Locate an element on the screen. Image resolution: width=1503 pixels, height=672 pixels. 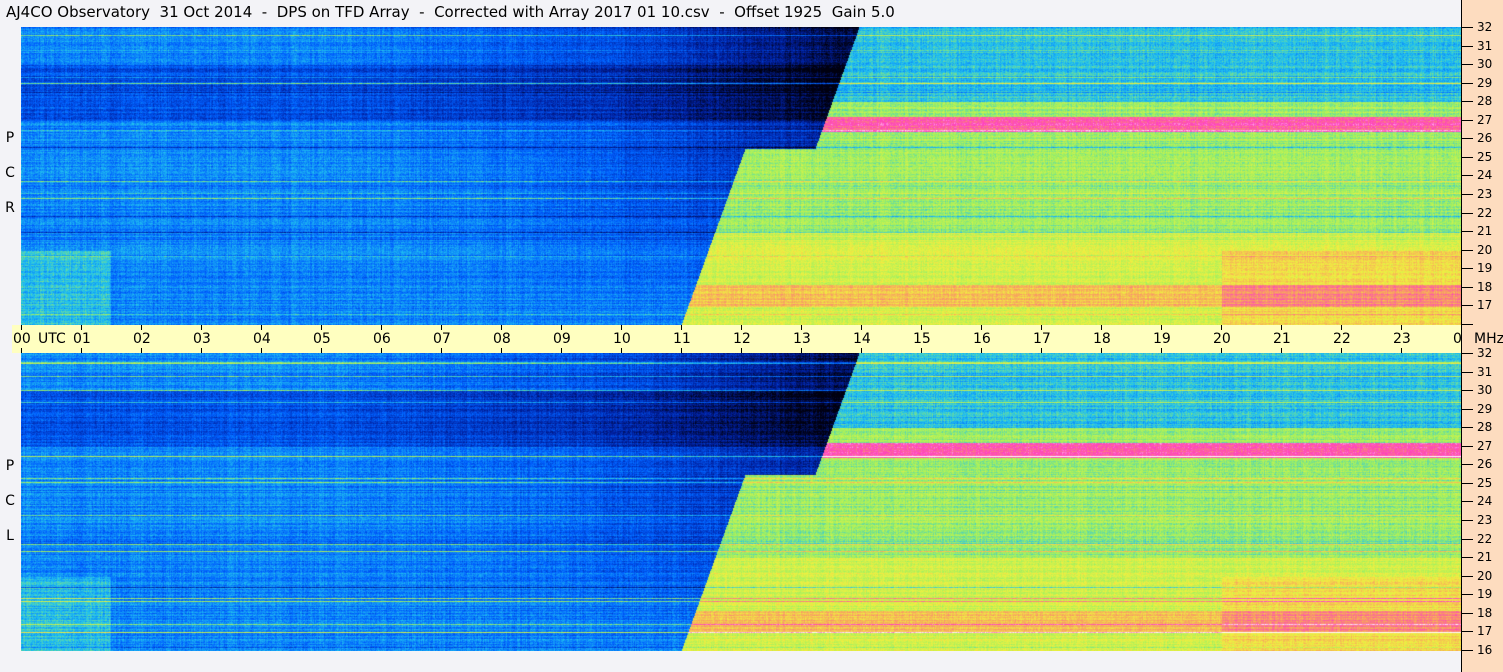
lcp-letter: L is located at coordinates (10, 536).